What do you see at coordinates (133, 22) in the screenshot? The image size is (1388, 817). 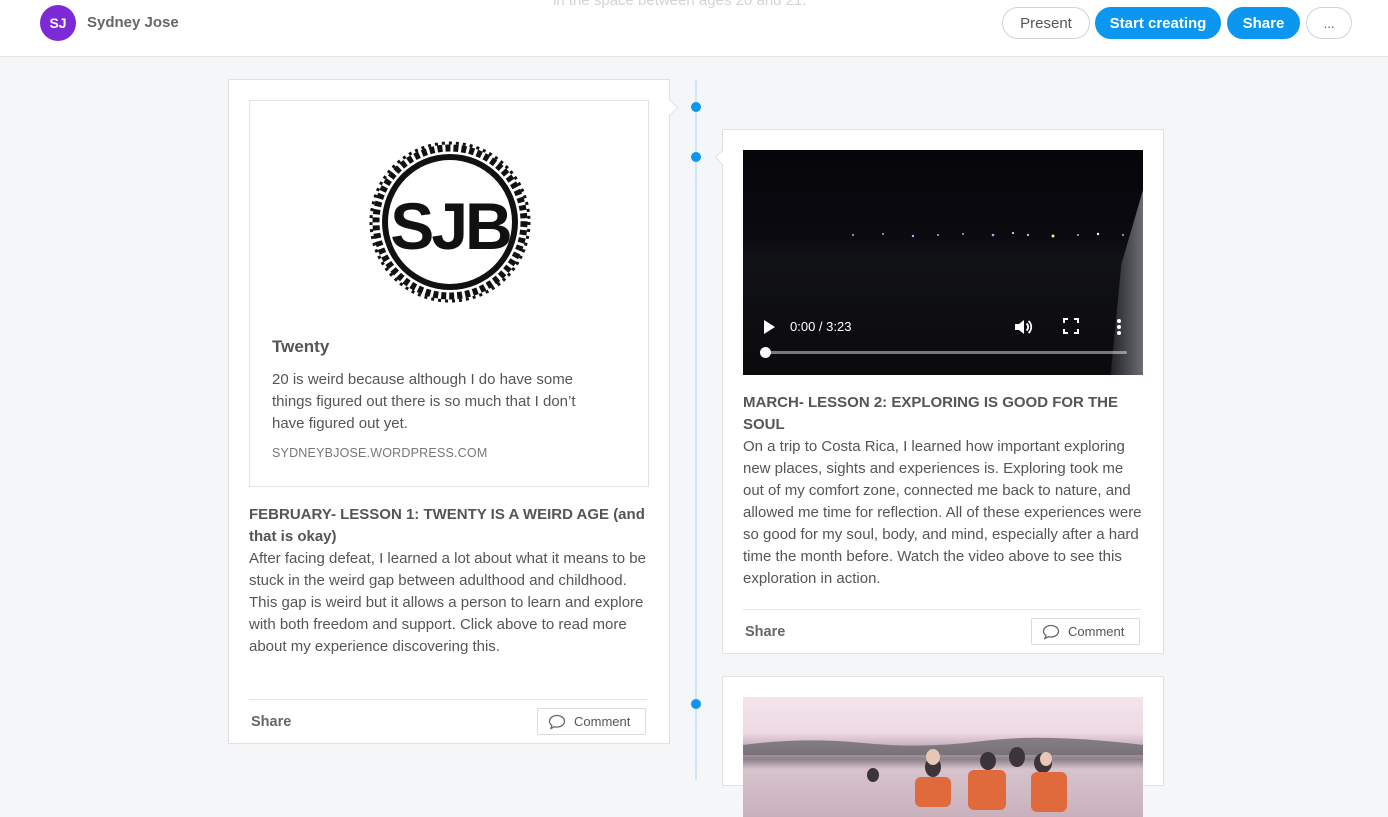 I see `user-name: Sydney Jose` at bounding box center [133, 22].